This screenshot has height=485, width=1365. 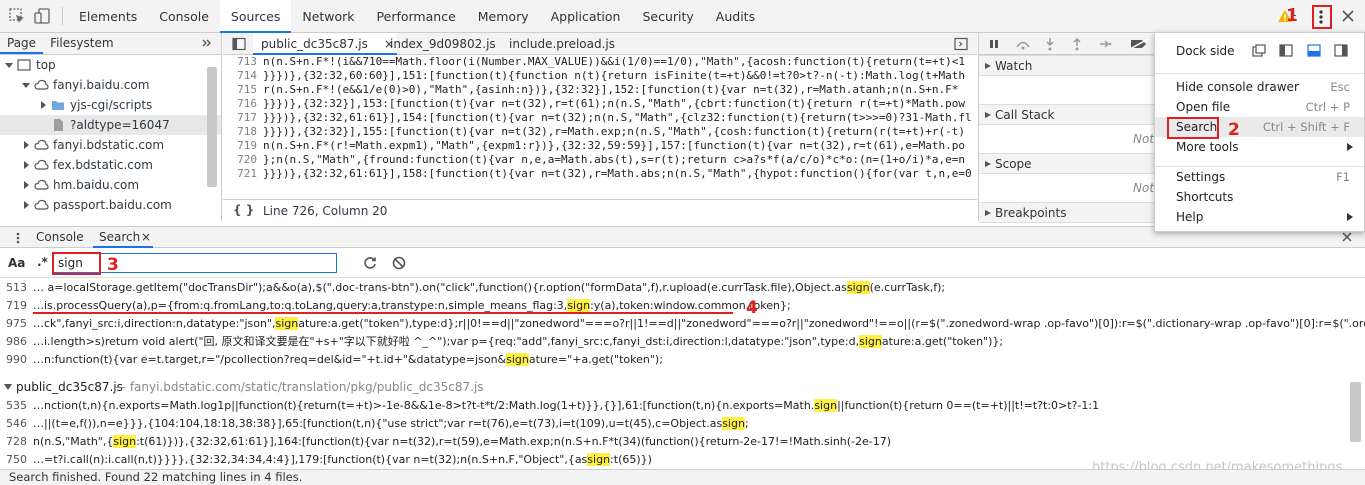 I want to click on tree-item: fex.bdstatic.com, so click(x=110, y=165).